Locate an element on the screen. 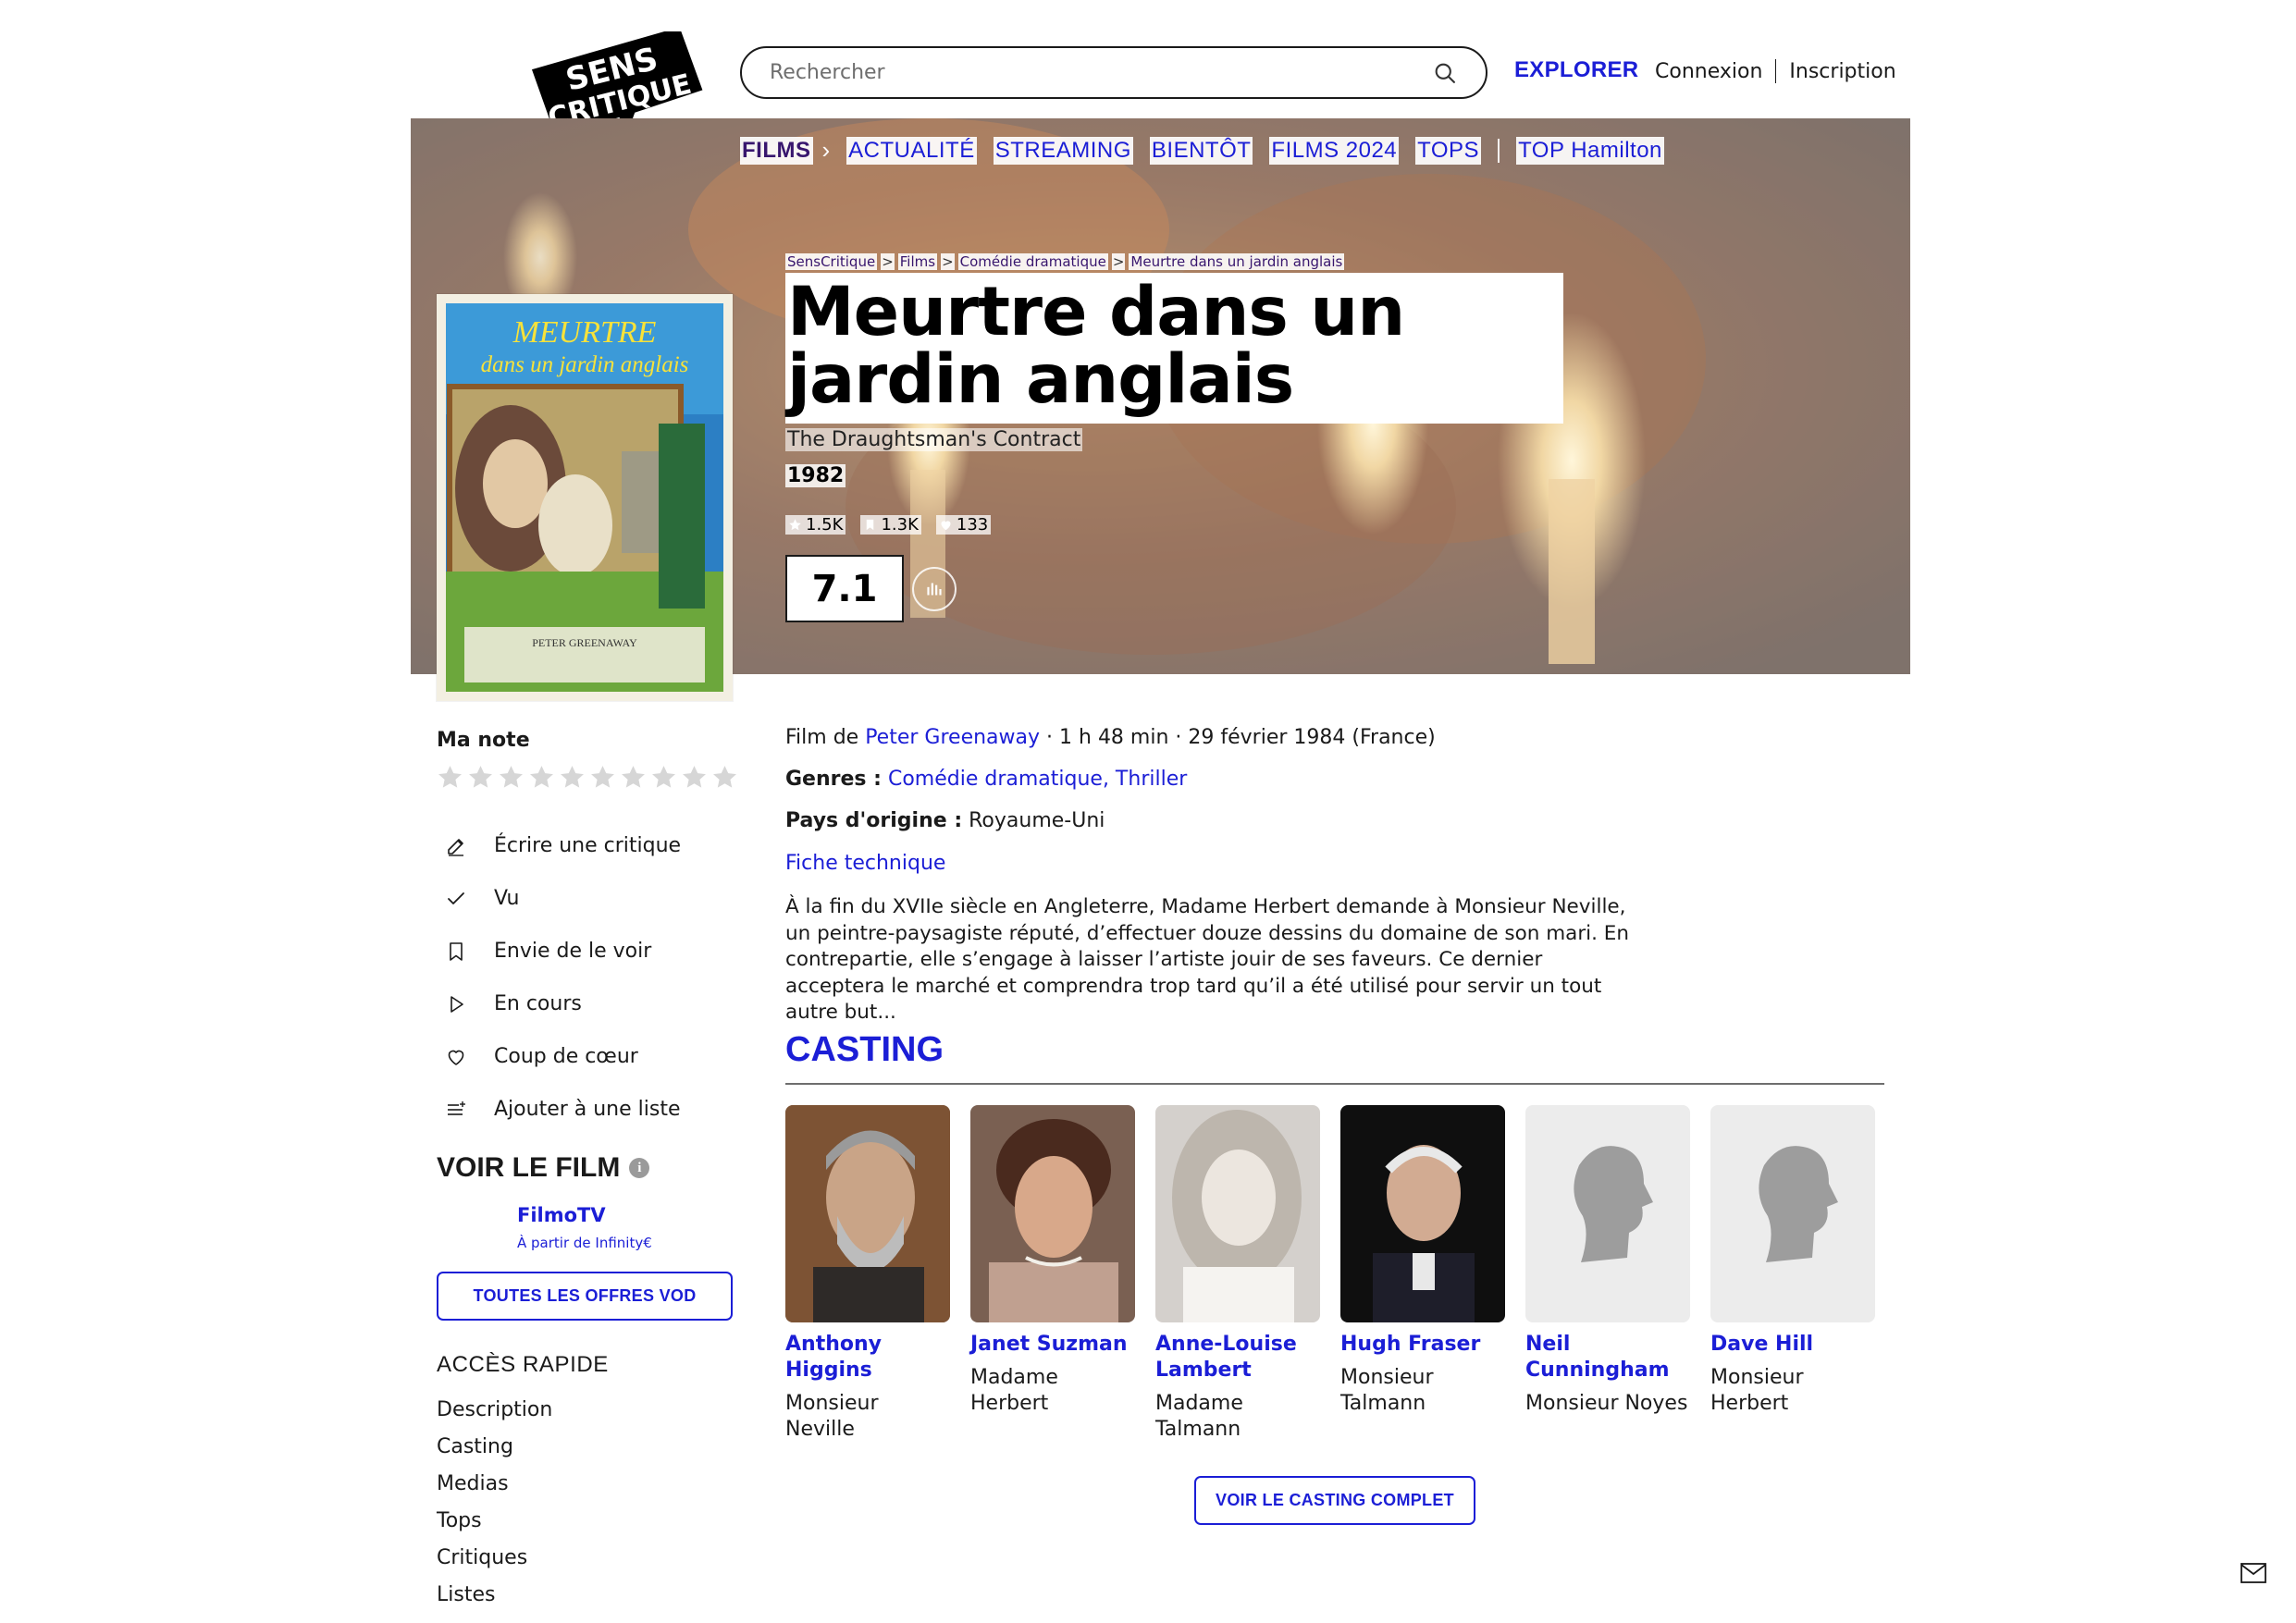 The height and width of the screenshot is (1623, 2296). info-icon: i is located at coordinates (639, 1168).